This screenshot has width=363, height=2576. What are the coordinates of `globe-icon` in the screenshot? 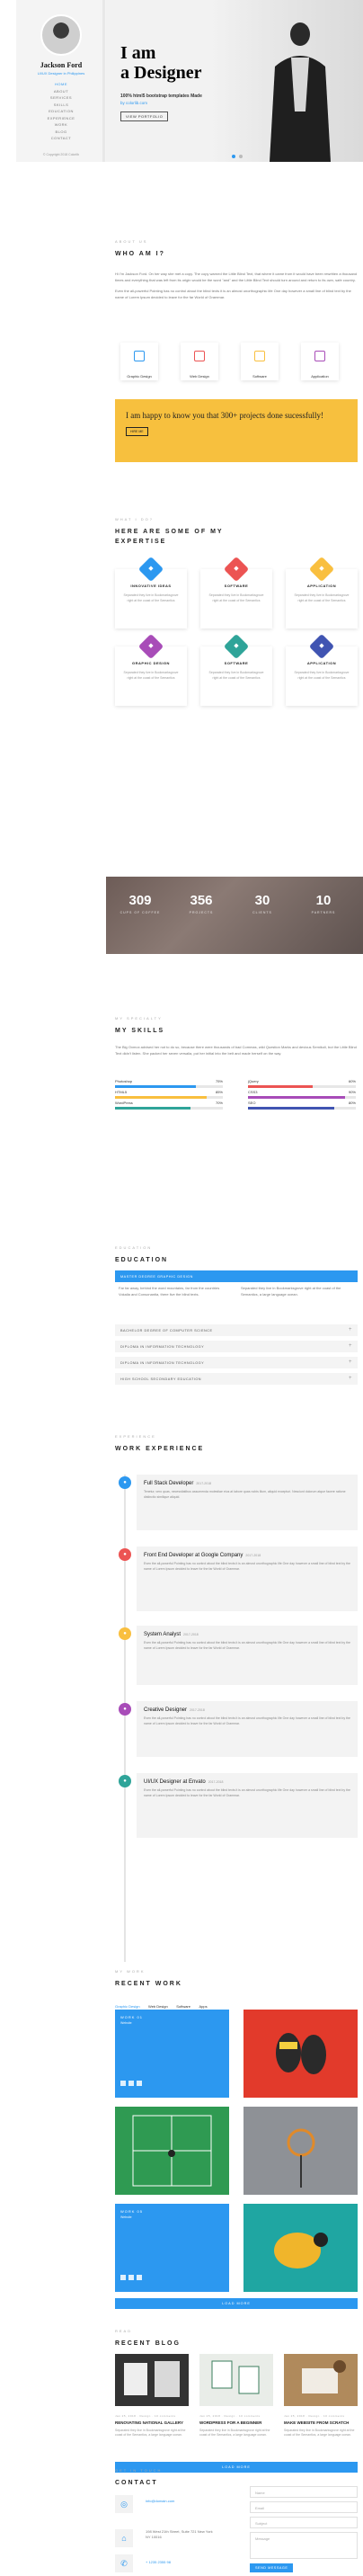 It's located at (199, 356).